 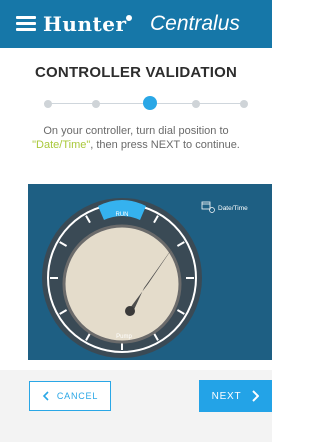 What do you see at coordinates (45, 396) in the screenshot?
I see `chevron-left-icon` at bounding box center [45, 396].